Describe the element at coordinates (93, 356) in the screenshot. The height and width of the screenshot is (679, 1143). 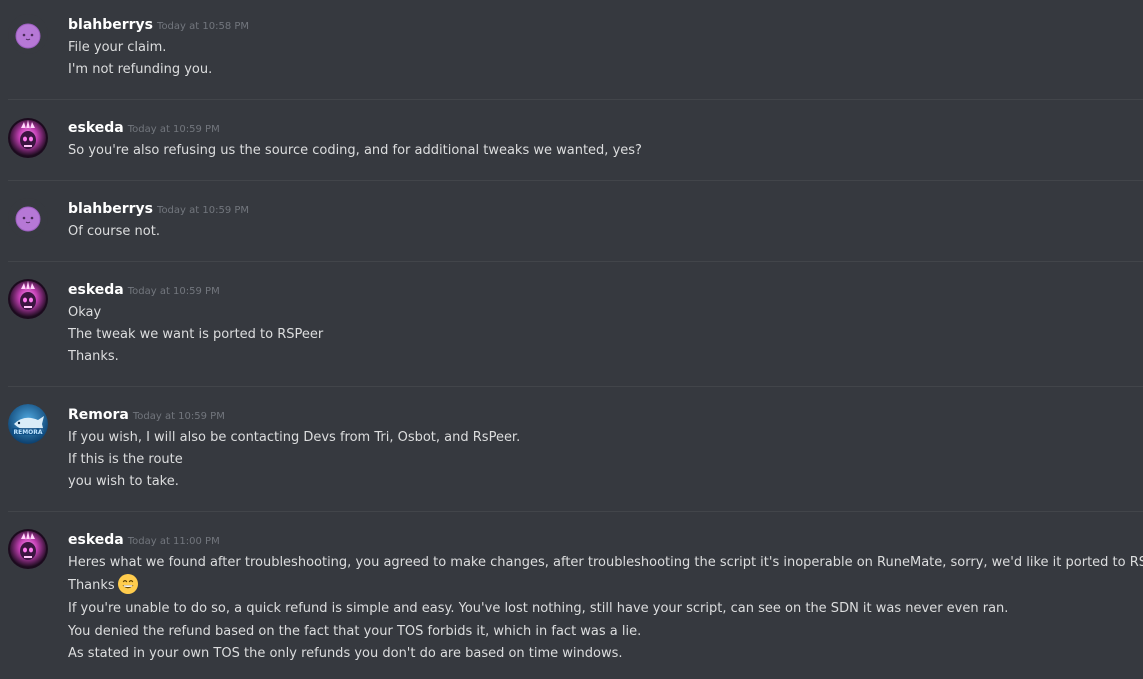
I see `message-text: Thanks.` at that location.